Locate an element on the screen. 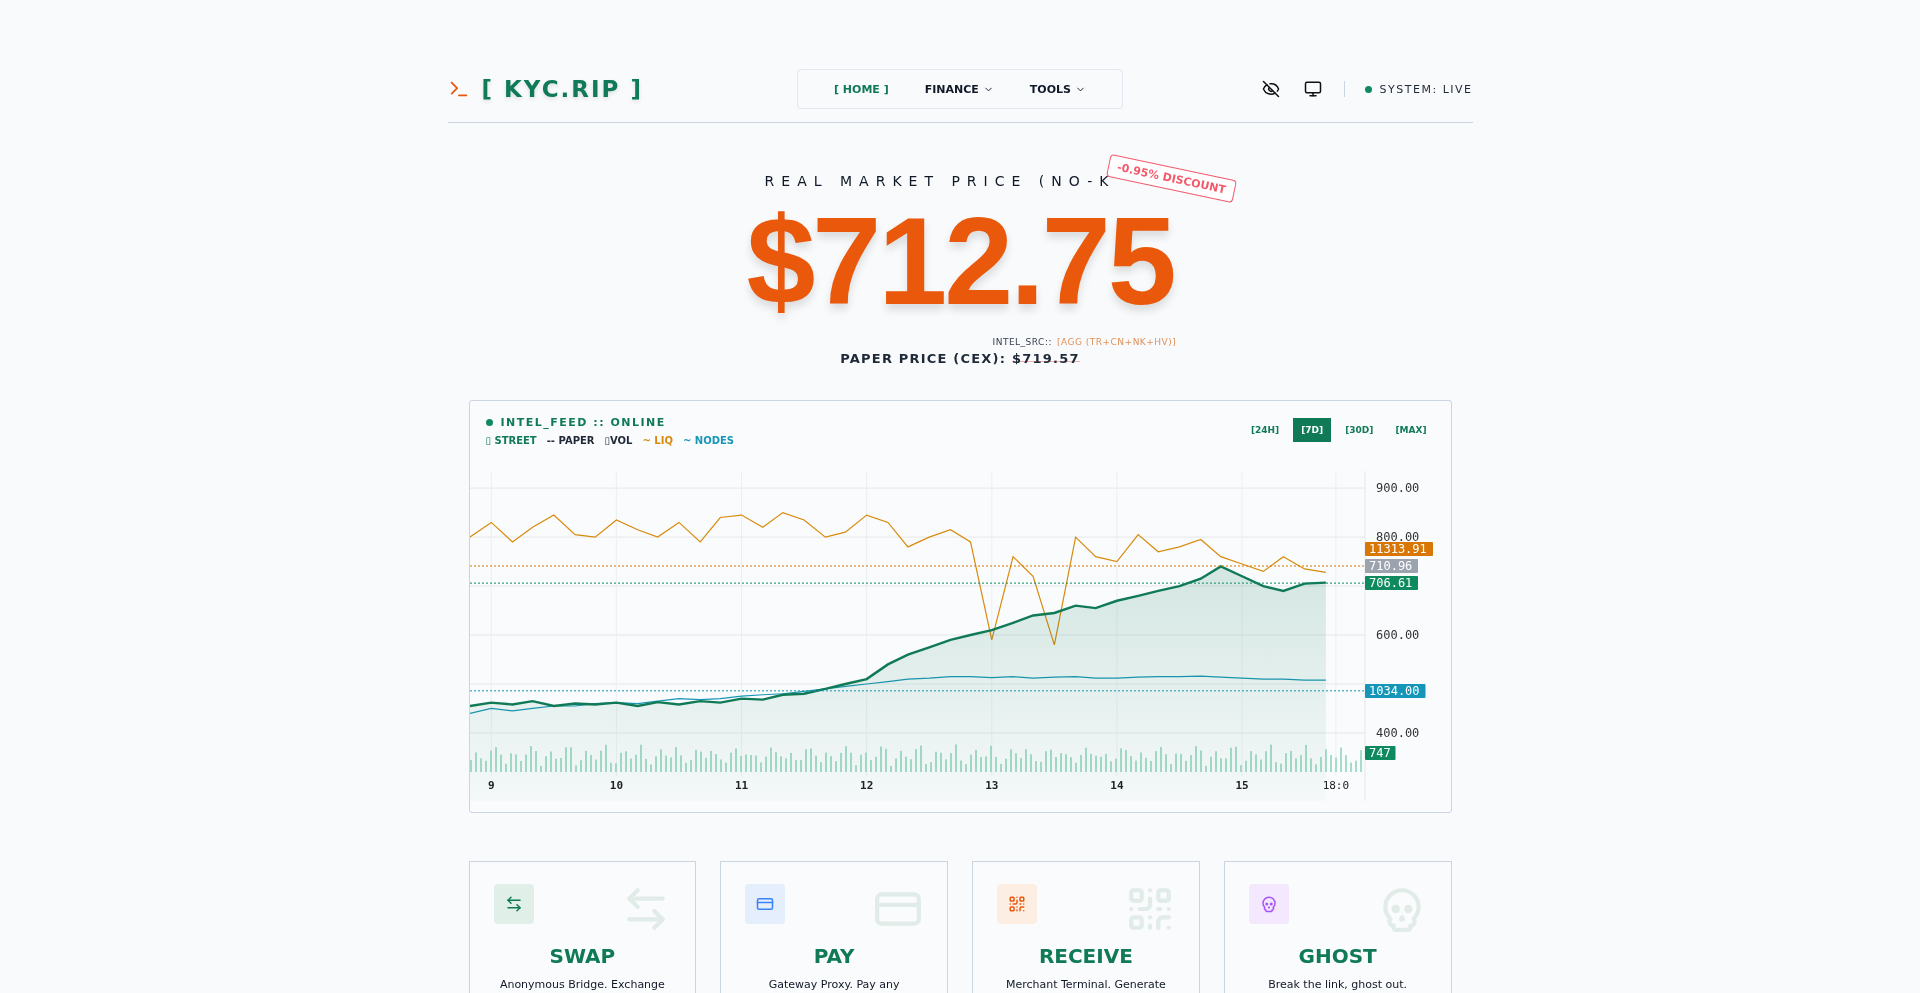 This screenshot has height=993, width=1920. axis-label: 15 is located at coordinates (1241, 785).